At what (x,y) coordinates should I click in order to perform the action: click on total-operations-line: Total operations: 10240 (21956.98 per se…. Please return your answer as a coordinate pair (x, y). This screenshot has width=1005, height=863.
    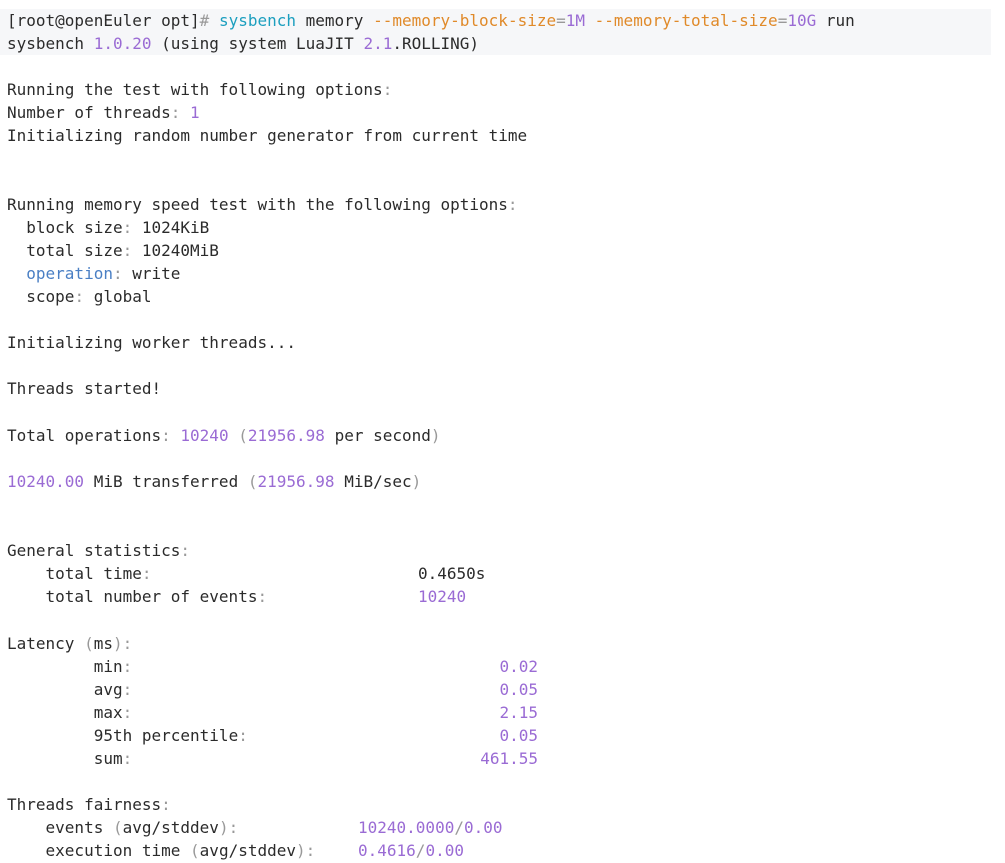
    Looking at the image, I should click on (224, 435).